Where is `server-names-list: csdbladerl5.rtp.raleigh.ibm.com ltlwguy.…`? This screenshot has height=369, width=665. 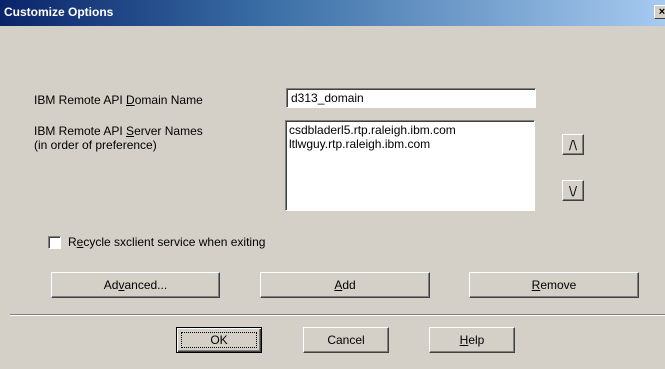 server-names-list: csdbladerl5.rtp.raleigh.ibm.com ltlwguy.… is located at coordinates (410, 165).